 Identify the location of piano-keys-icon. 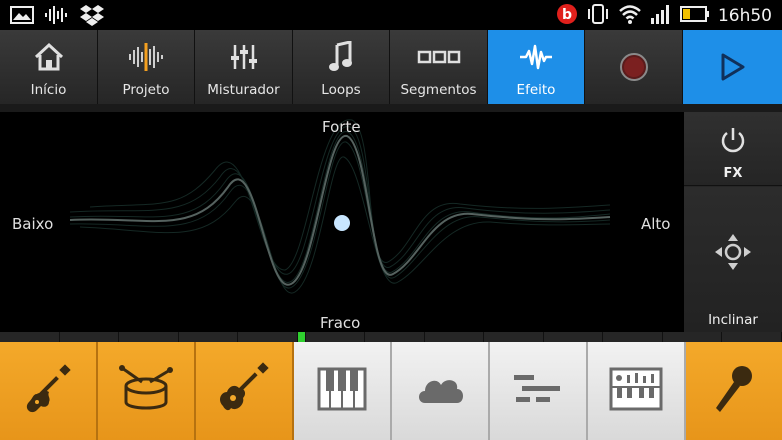
(342, 391).